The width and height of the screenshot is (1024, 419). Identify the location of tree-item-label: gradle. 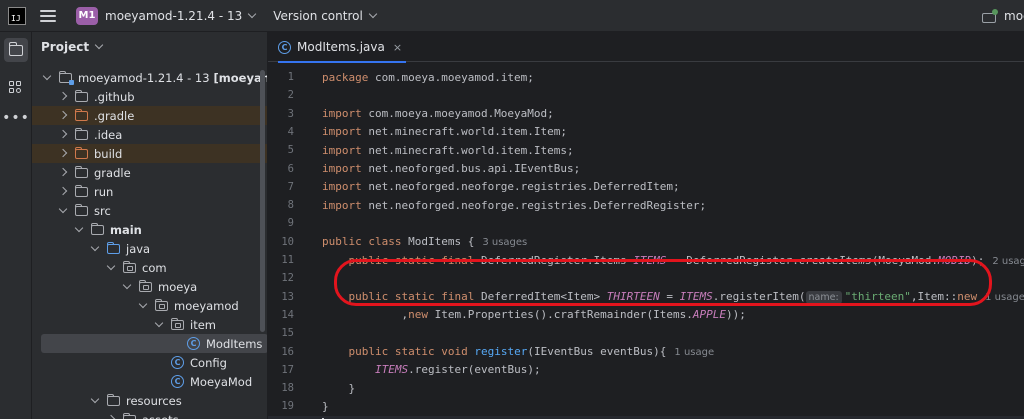
(112, 172).